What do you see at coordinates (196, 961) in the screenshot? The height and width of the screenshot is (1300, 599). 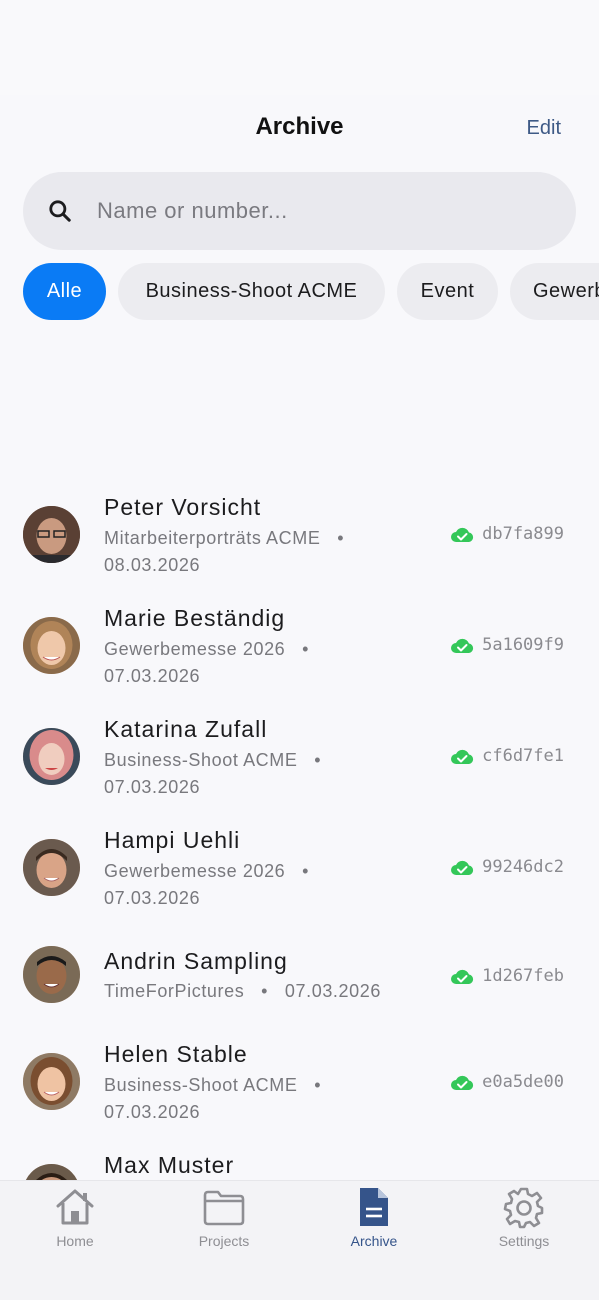 I see `item-name: Andrin Sampling` at bounding box center [196, 961].